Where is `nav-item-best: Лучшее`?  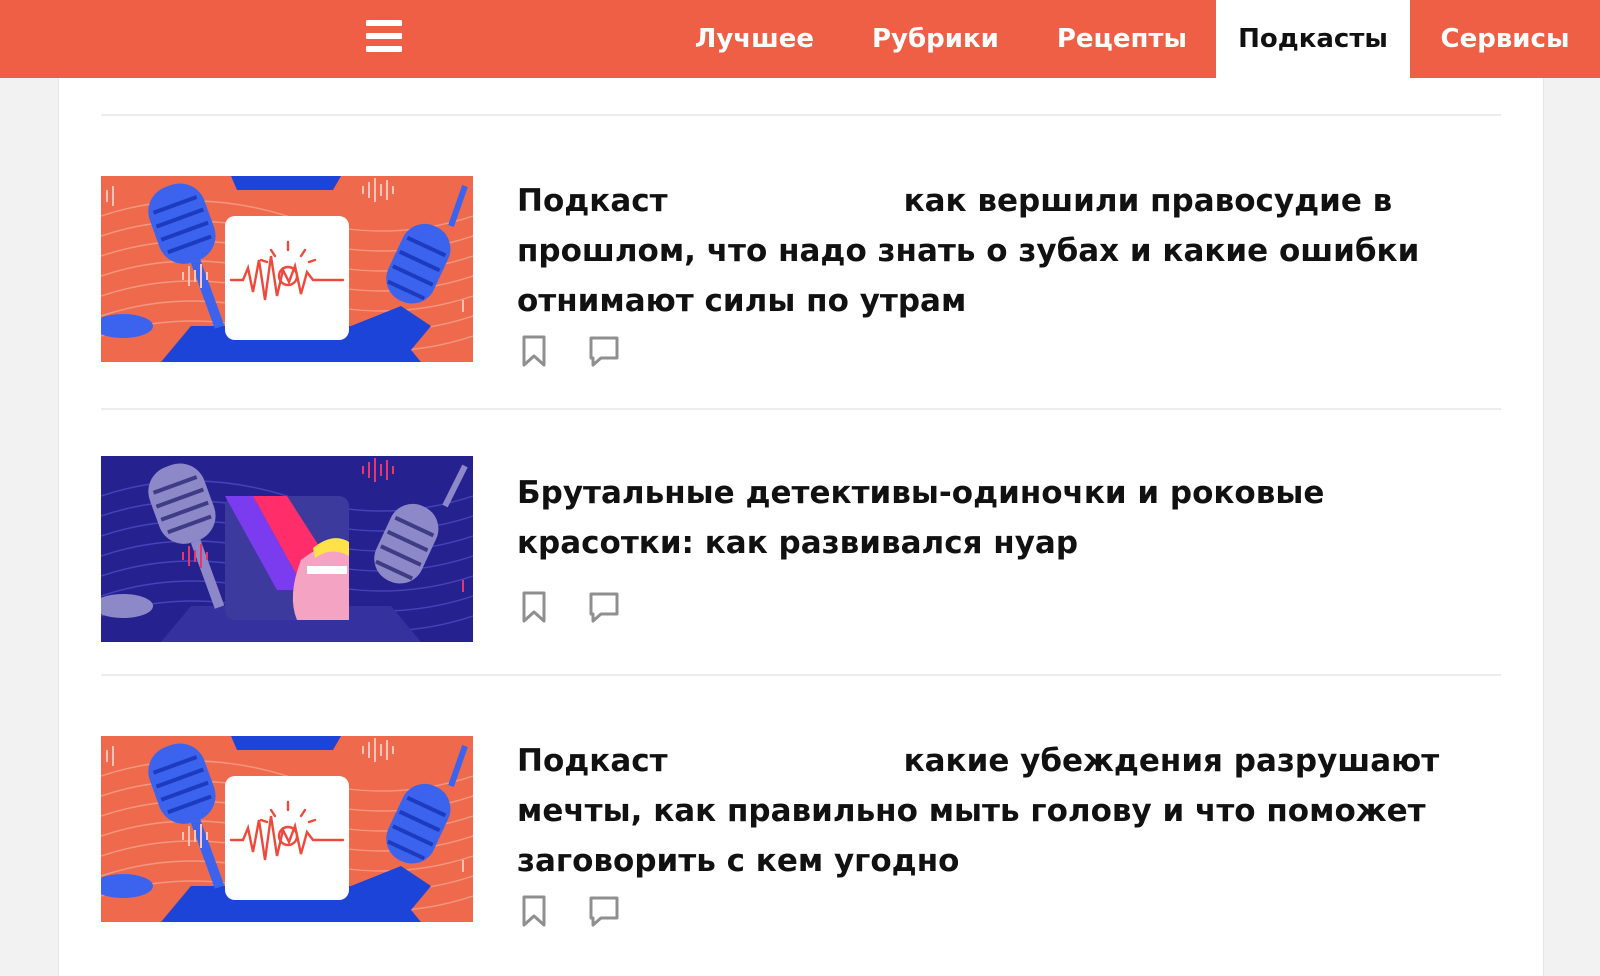
nav-item-best: Лучшее is located at coordinates (754, 39).